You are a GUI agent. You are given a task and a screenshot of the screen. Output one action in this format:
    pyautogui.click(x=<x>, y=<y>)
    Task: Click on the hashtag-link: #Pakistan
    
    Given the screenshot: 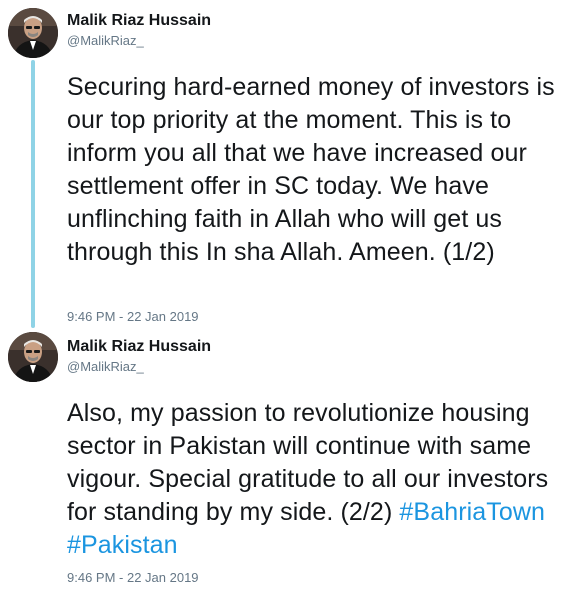 What is the action you would take?
    pyautogui.click(x=122, y=545)
    